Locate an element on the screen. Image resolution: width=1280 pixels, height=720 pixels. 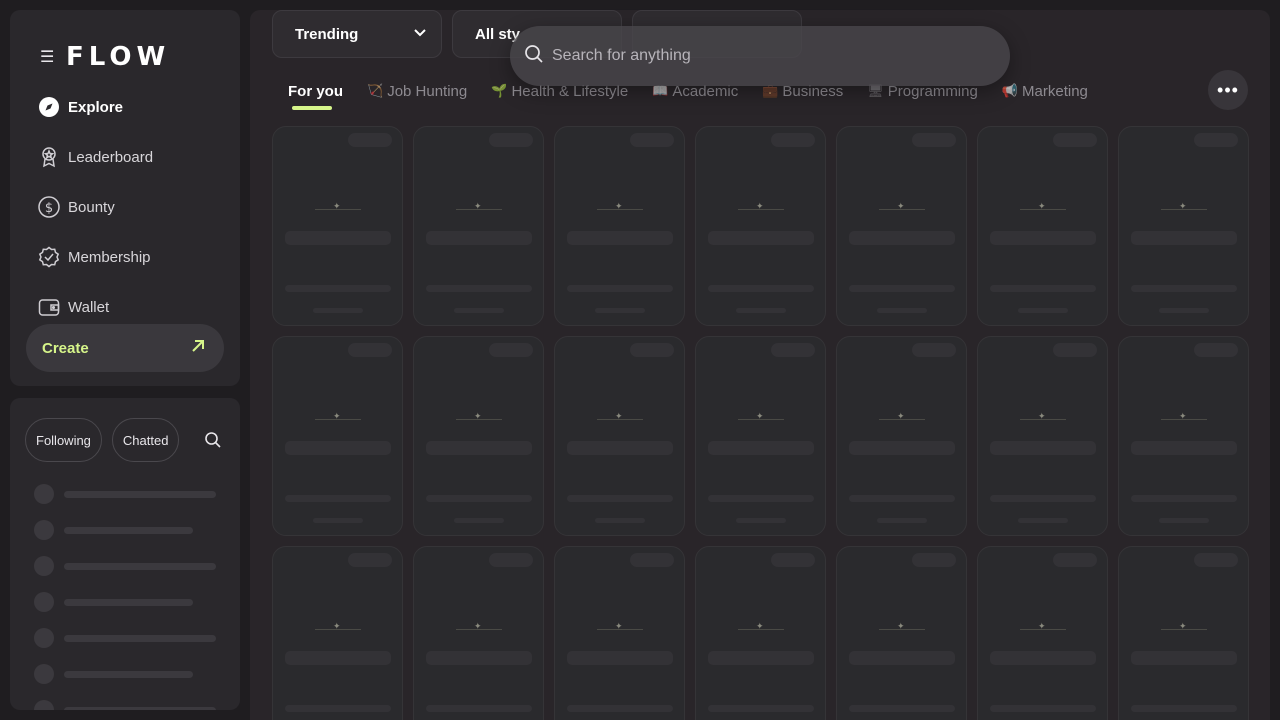
sidebar-item-bounty: $ Bounty is located at coordinates (133, 207).